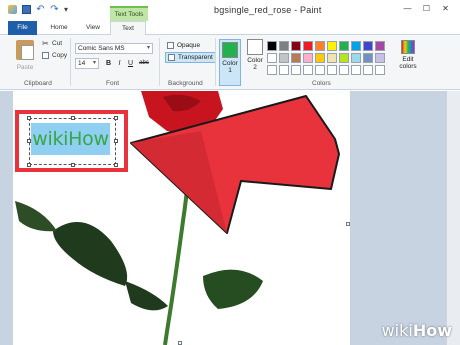 This screenshot has width=460, height=345. I want to click on color1-button: Color 1, so click(230, 62).